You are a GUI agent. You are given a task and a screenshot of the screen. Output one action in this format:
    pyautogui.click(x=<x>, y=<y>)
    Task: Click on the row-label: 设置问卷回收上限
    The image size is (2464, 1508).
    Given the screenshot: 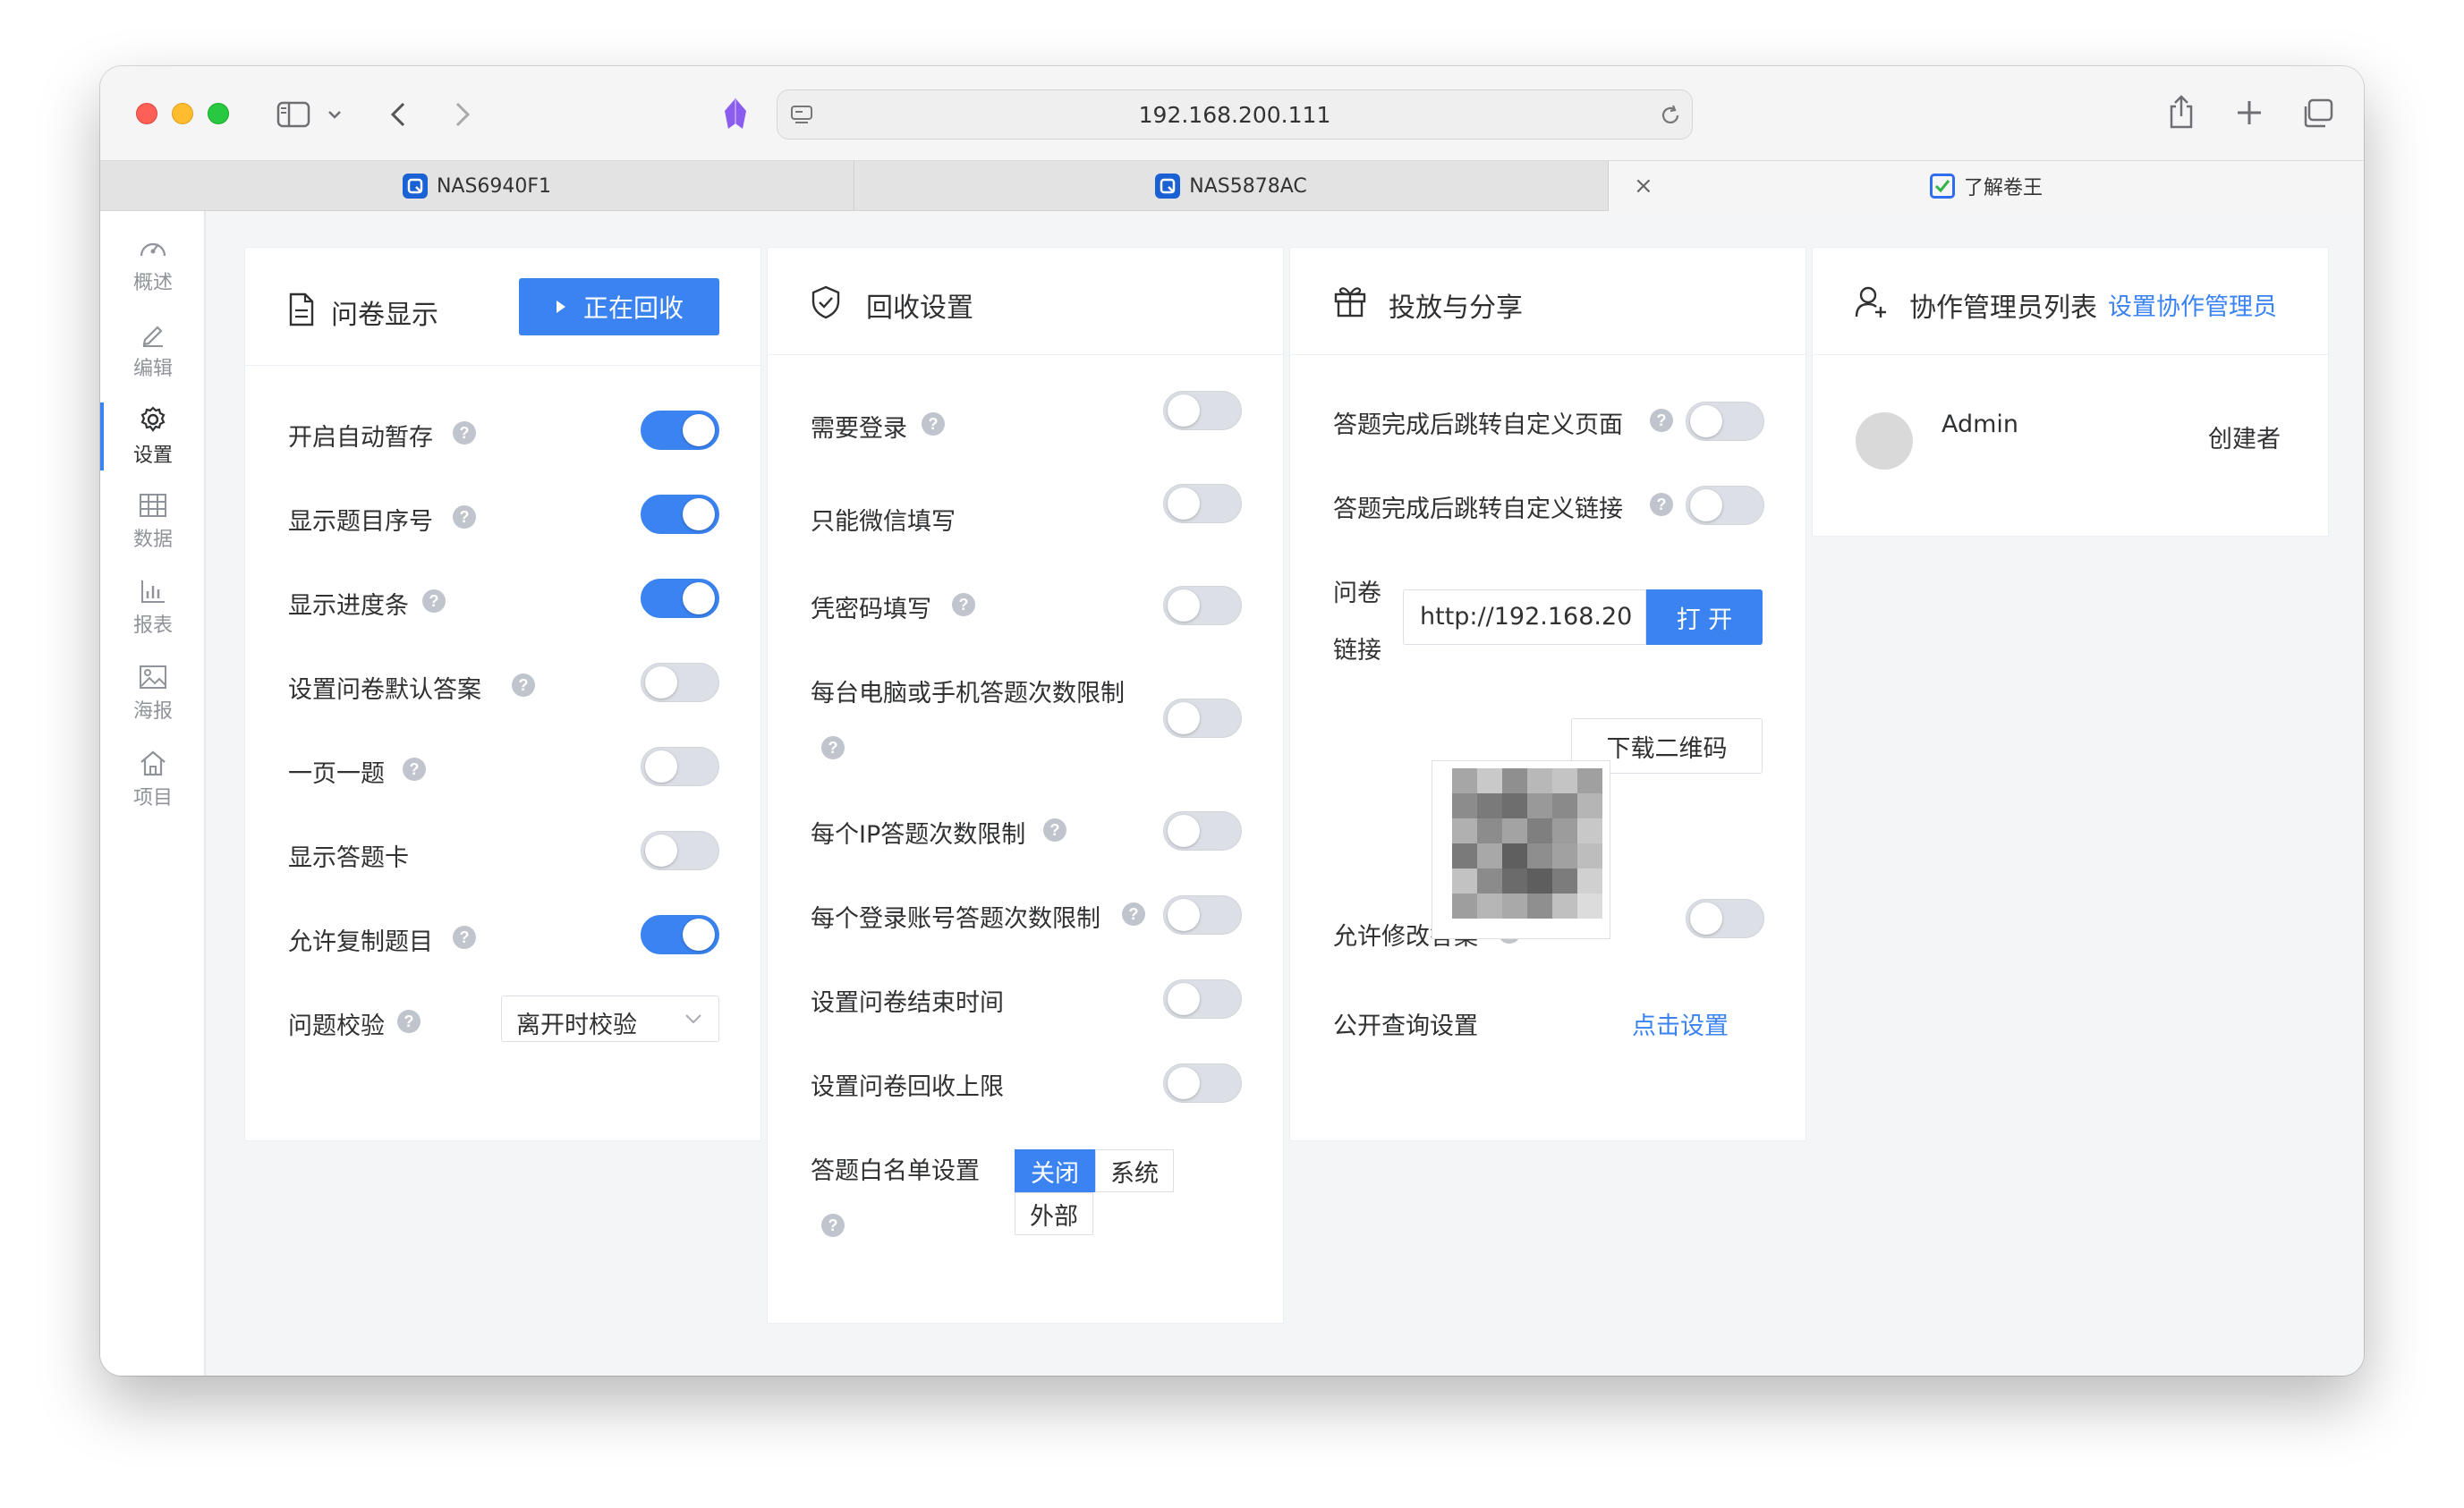 What is the action you would take?
    pyautogui.click(x=908, y=1087)
    